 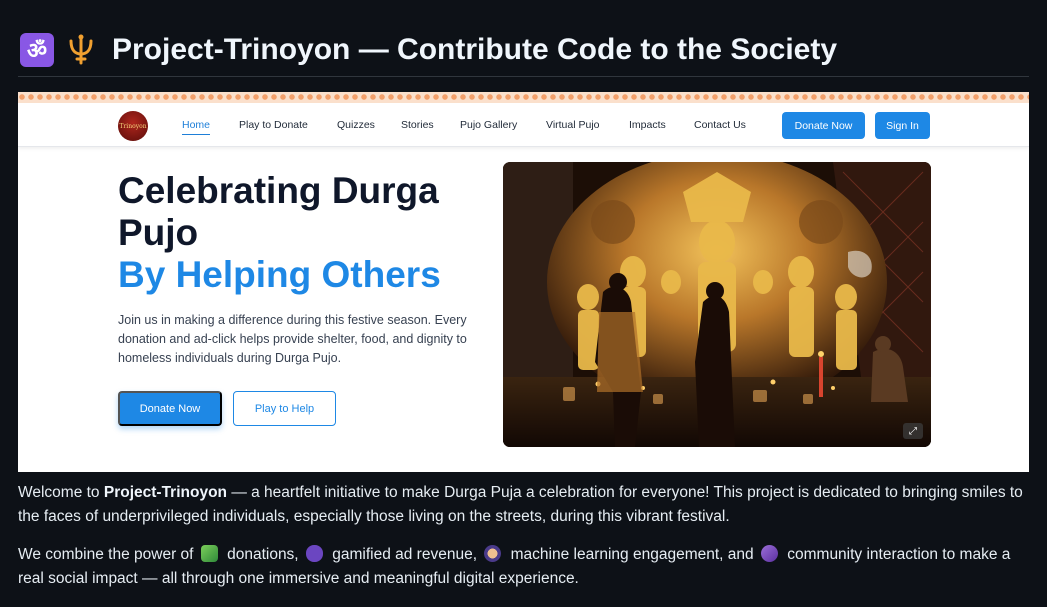 I want to click on hero-heading: Celebrating Durga Pujo, so click(x=278, y=211).